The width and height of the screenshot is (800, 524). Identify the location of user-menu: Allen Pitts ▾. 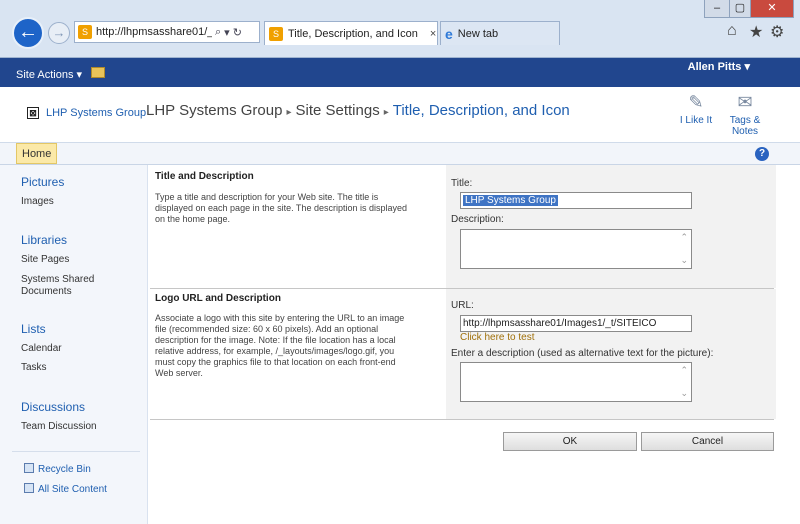
(719, 66).